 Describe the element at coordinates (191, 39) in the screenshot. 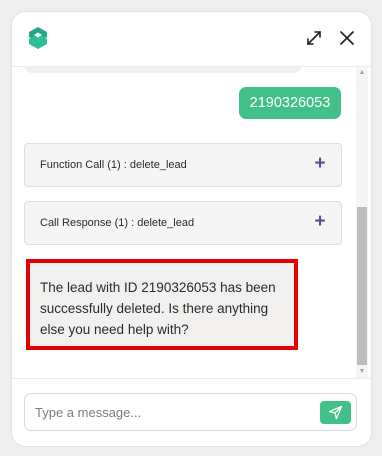

I see `chat-header` at that location.